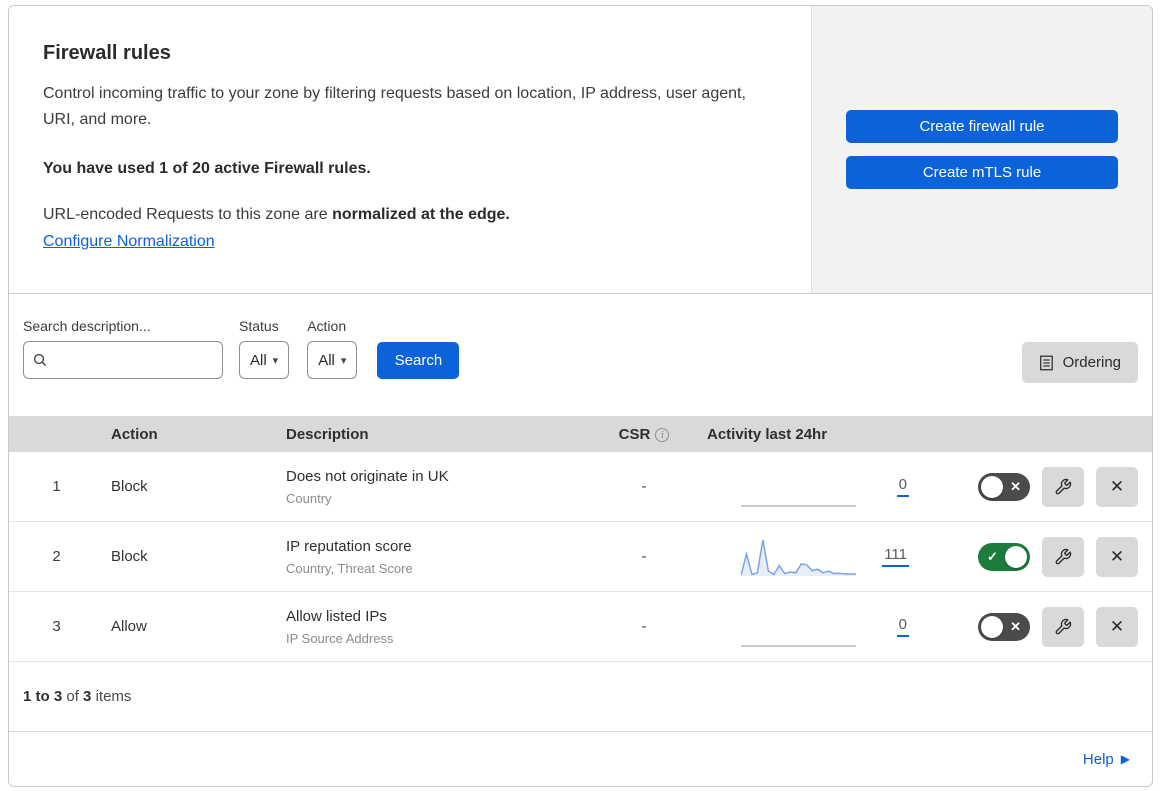  I want to click on action-filter-label: Action, so click(327, 326).